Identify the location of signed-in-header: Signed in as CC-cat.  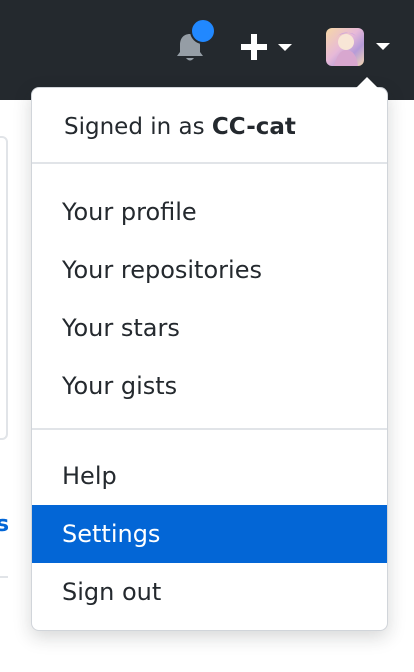
(180, 127).